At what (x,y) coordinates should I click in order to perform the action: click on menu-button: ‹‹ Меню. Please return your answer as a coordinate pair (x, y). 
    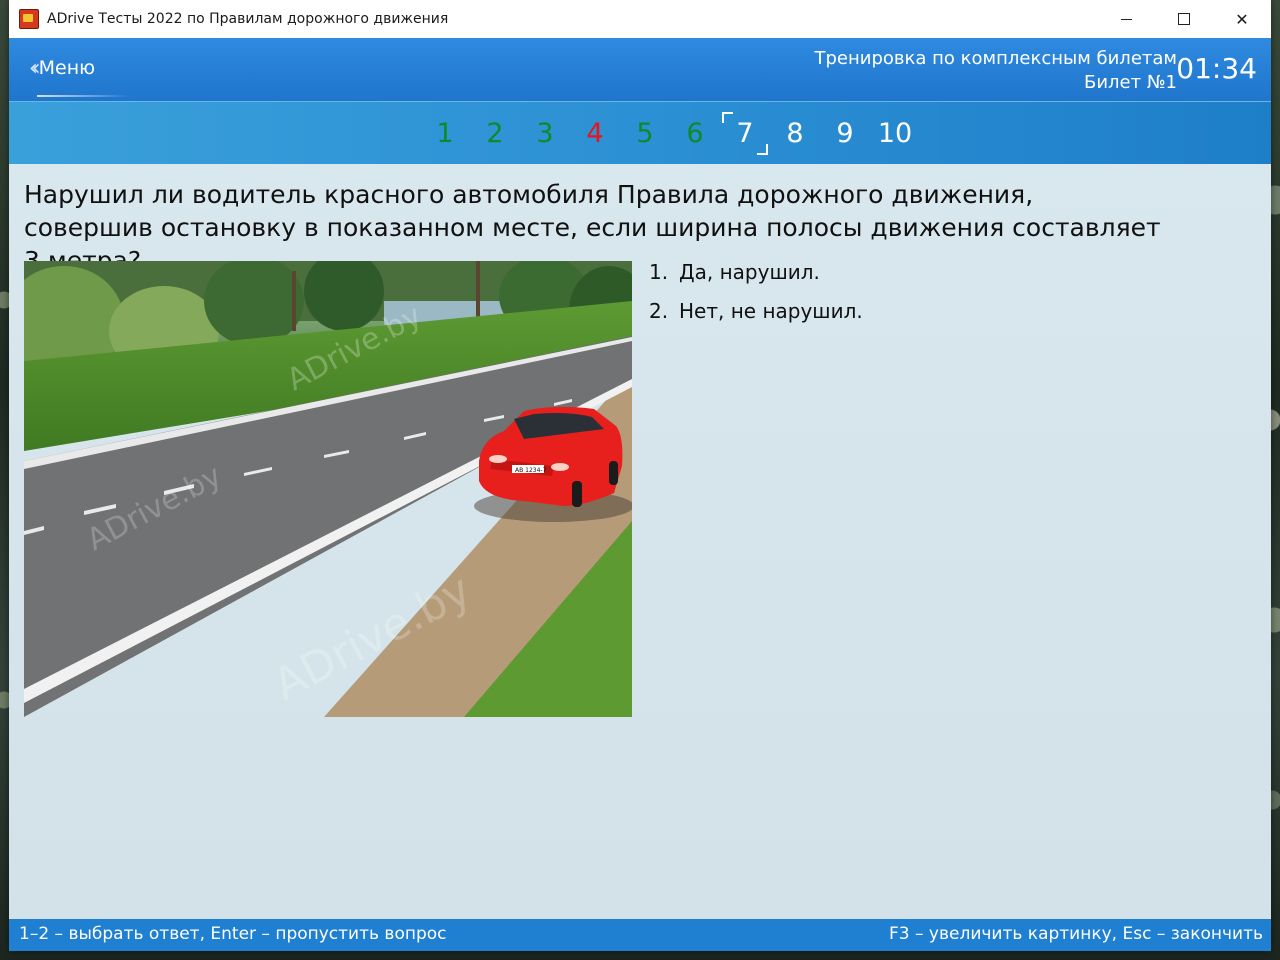
    Looking at the image, I should click on (62, 68).